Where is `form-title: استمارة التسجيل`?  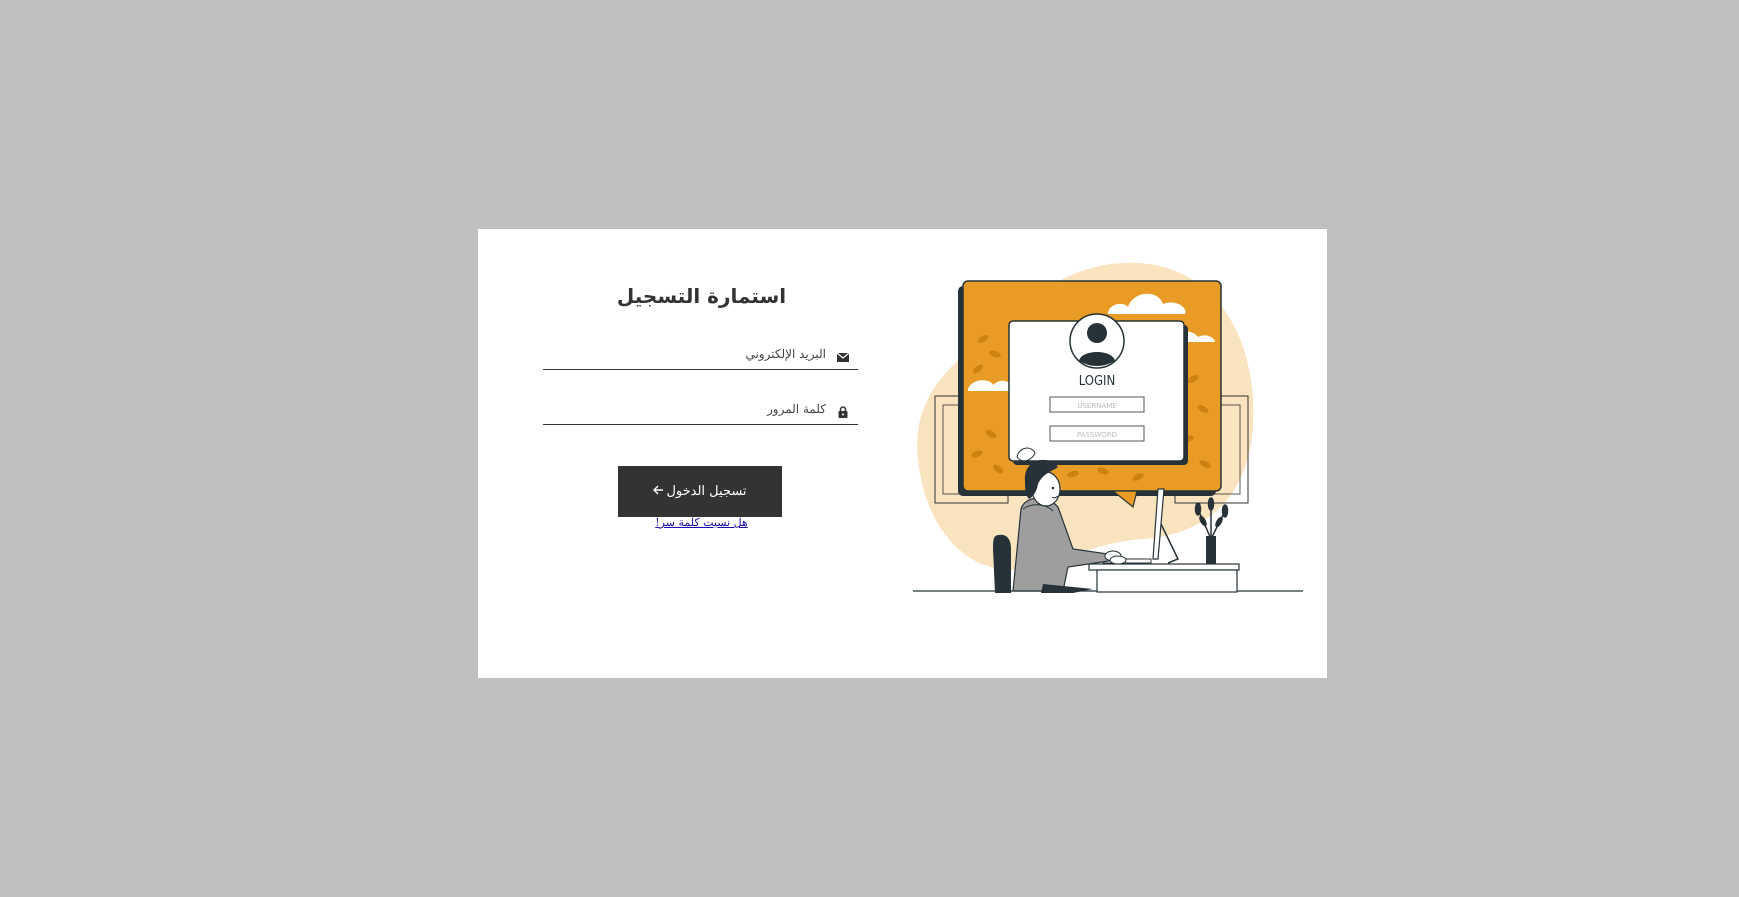
form-title: استمارة التسجيل is located at coordinates (701, 296).